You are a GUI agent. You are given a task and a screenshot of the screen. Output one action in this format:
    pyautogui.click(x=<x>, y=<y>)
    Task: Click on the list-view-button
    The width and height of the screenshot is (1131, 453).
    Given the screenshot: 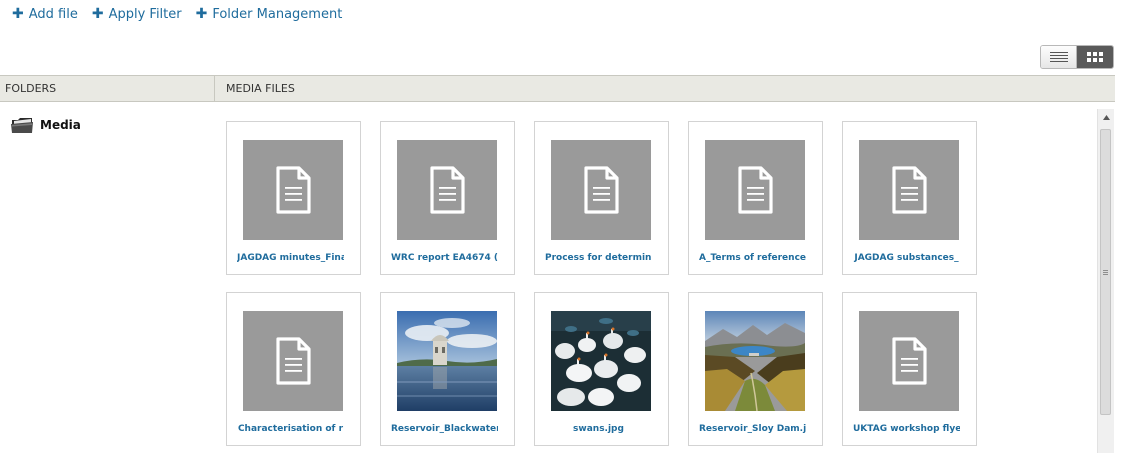 What is the action you would take?
    pyautogui.click(x=1059, y=57)
    